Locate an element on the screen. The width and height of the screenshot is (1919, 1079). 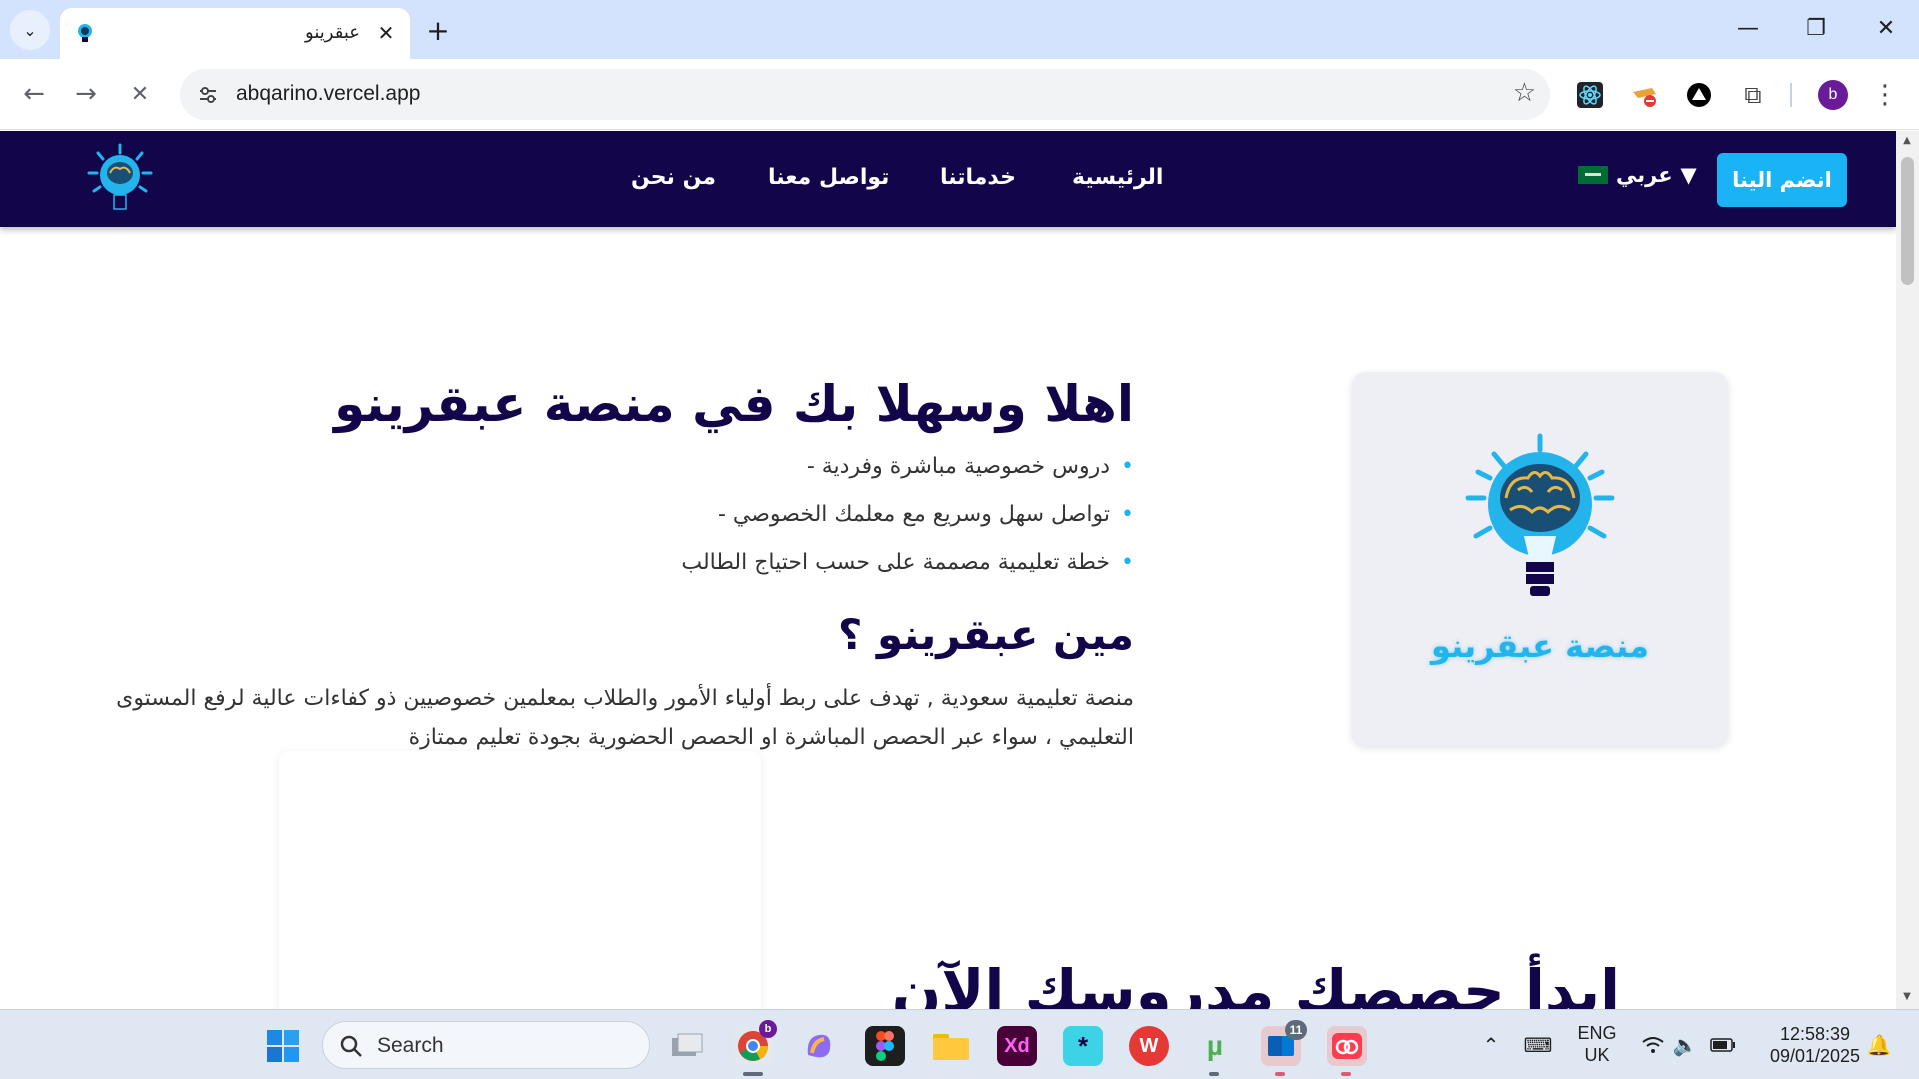
nav-link-contact: تواصل معنا is located at coordinates (828, 177).